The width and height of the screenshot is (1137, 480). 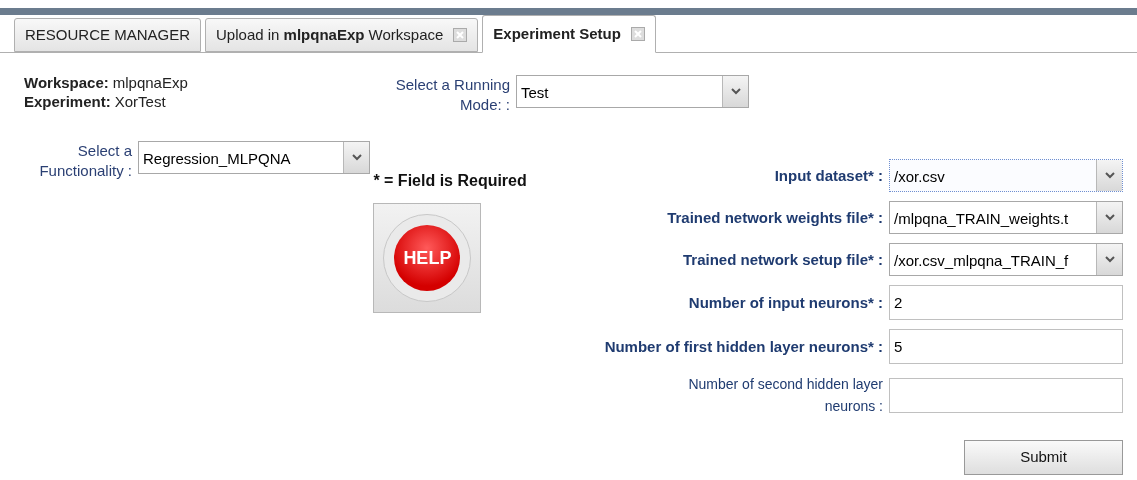 I want to click on info-label: Workspace:, so click(x=66, y=82).